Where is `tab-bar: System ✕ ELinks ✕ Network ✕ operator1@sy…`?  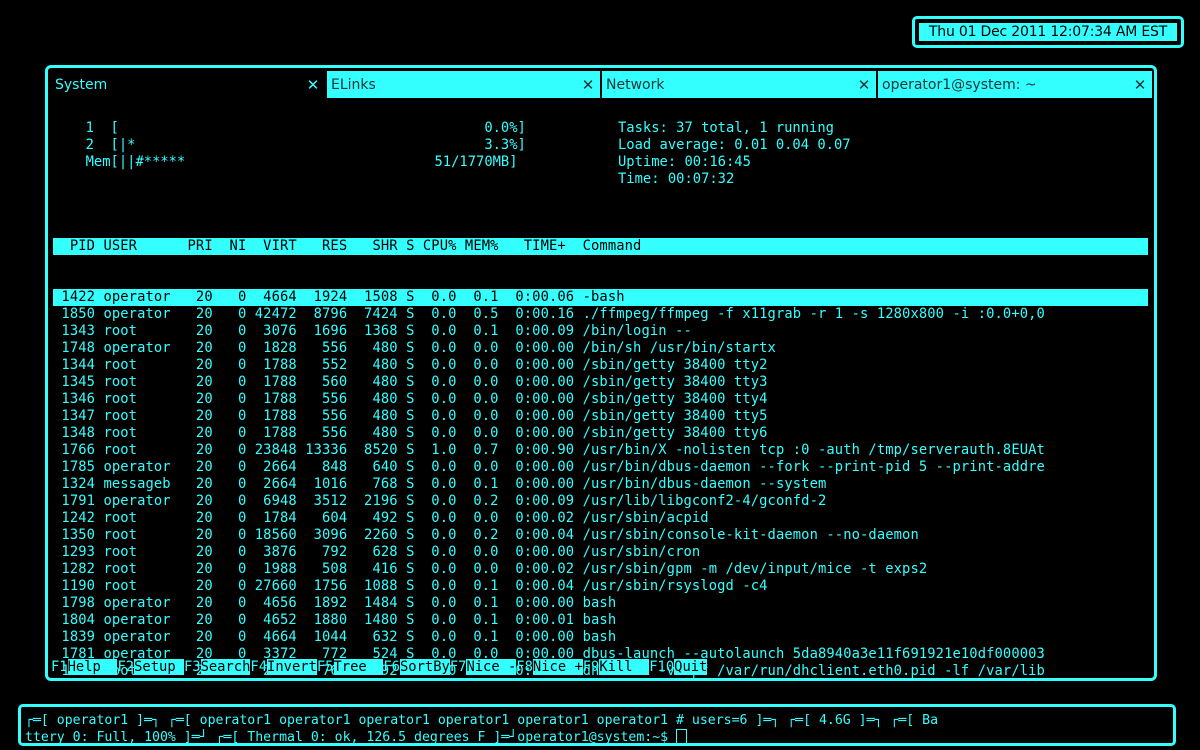 tab-bar: System ✕ ELinks ✕ Network ✕ operator1@sy… is located at coordinates (601, 84).